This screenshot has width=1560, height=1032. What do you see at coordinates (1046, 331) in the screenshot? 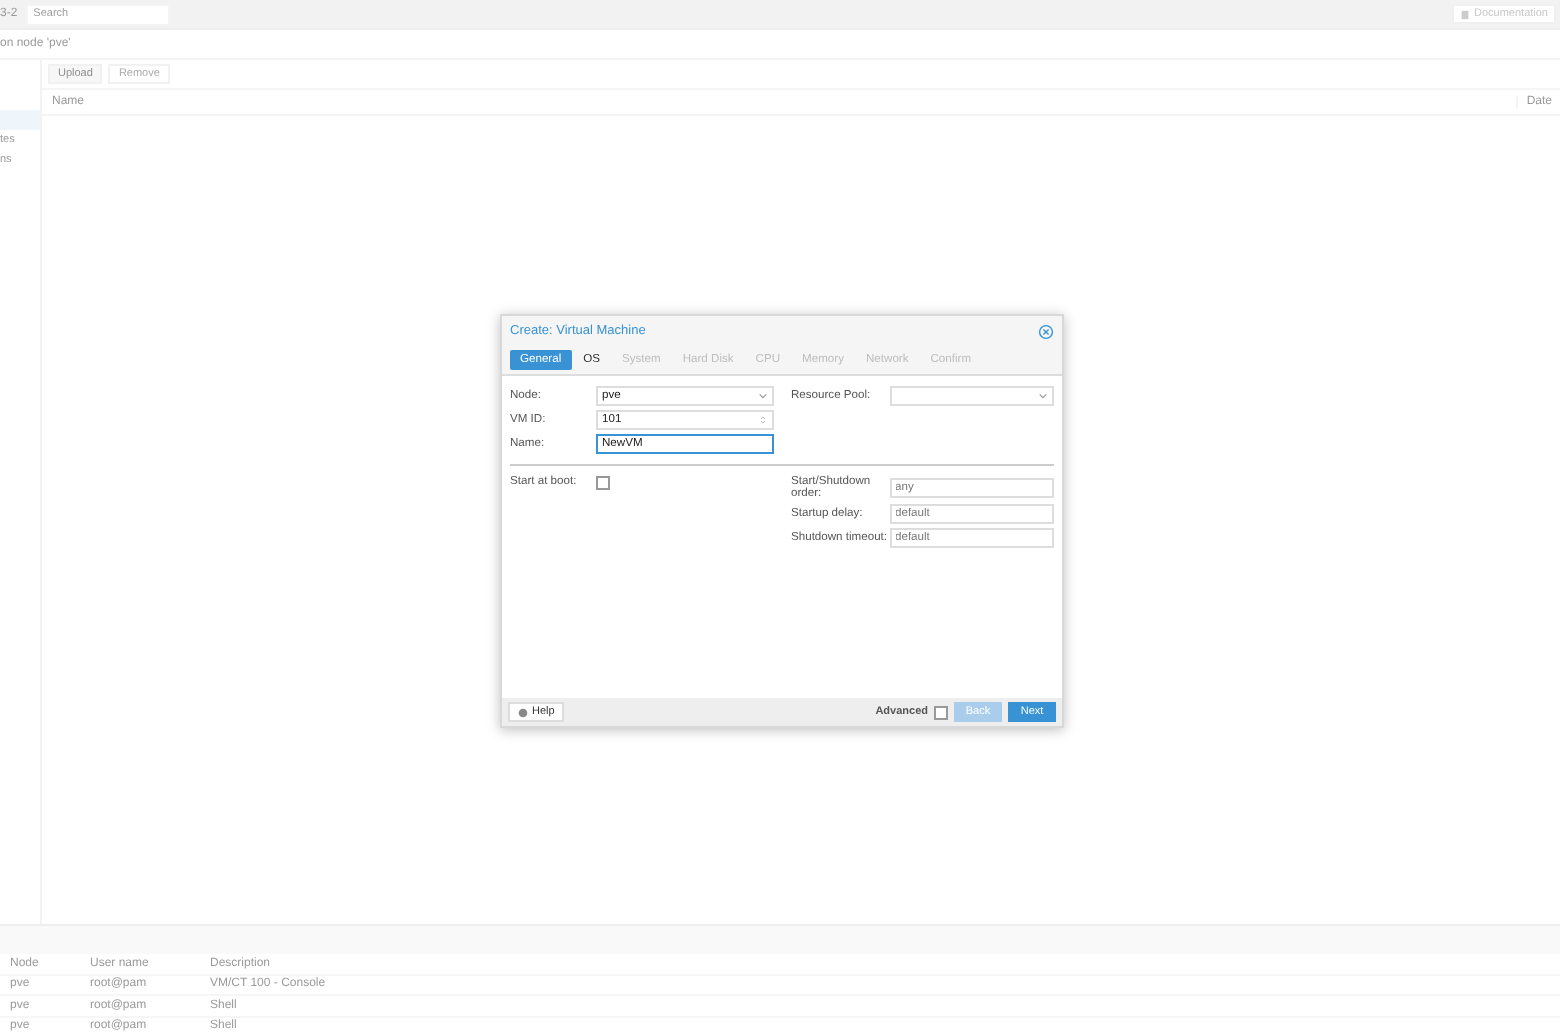
I see `close-icon` at bounding box center [1046, 331].